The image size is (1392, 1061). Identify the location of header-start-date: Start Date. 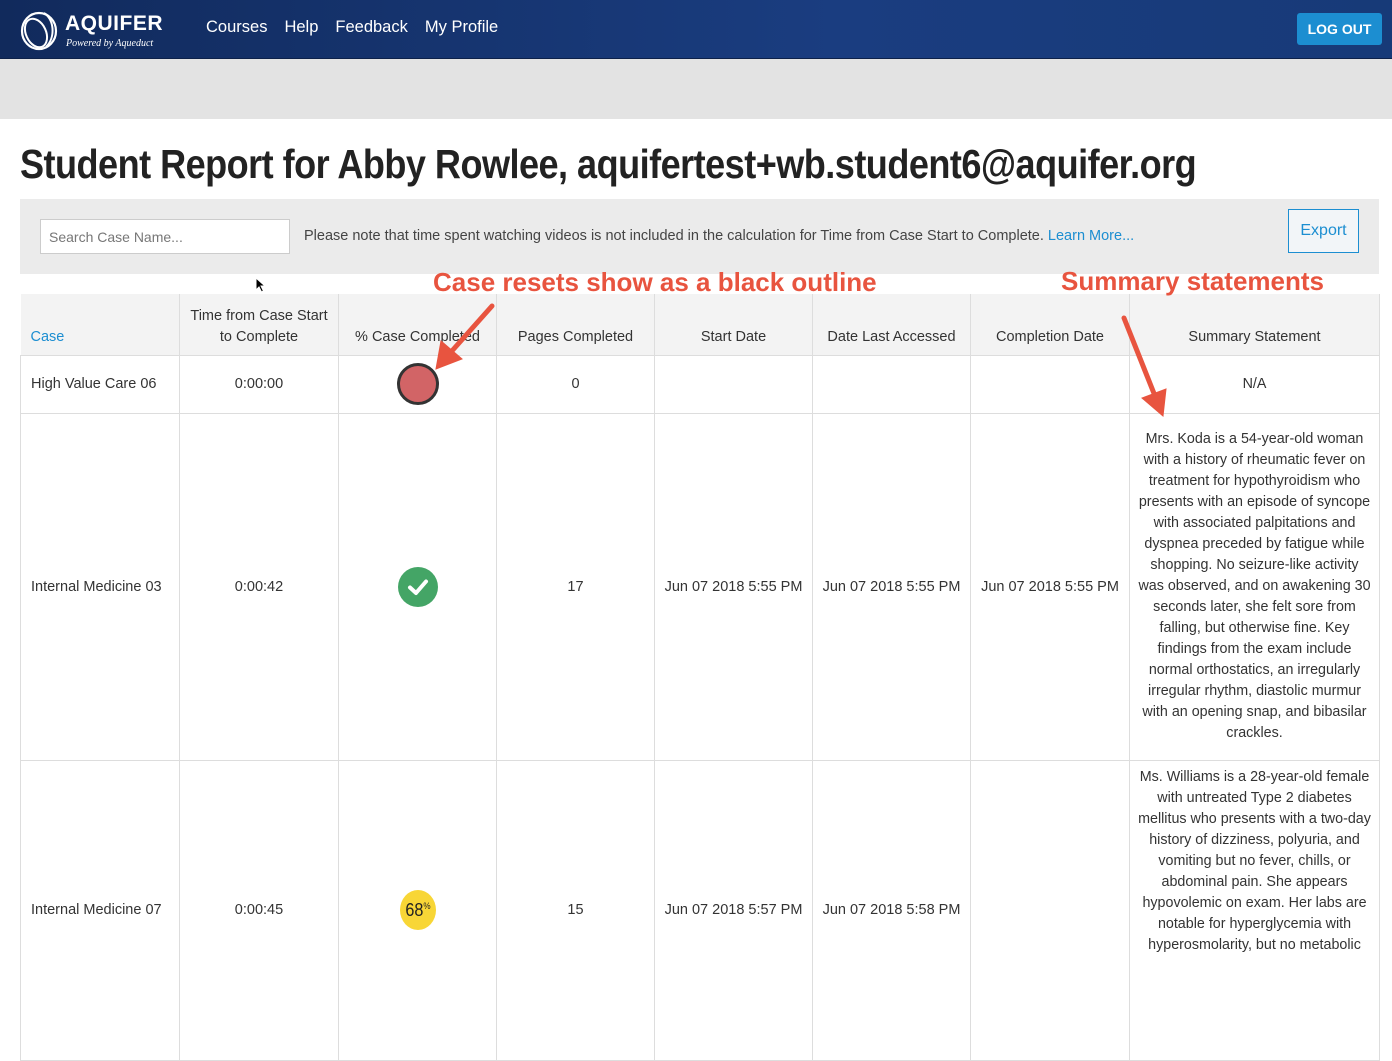
(733, 324).